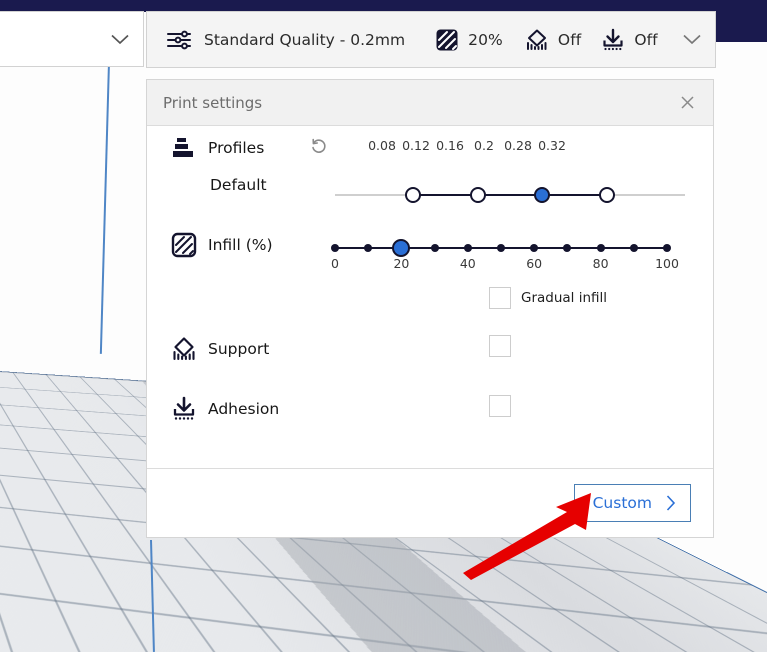 This screenshot has width=767, height=652. Describe the element at coordinates (319, 147) in the screenshot. I see `reset-icon` at that location.